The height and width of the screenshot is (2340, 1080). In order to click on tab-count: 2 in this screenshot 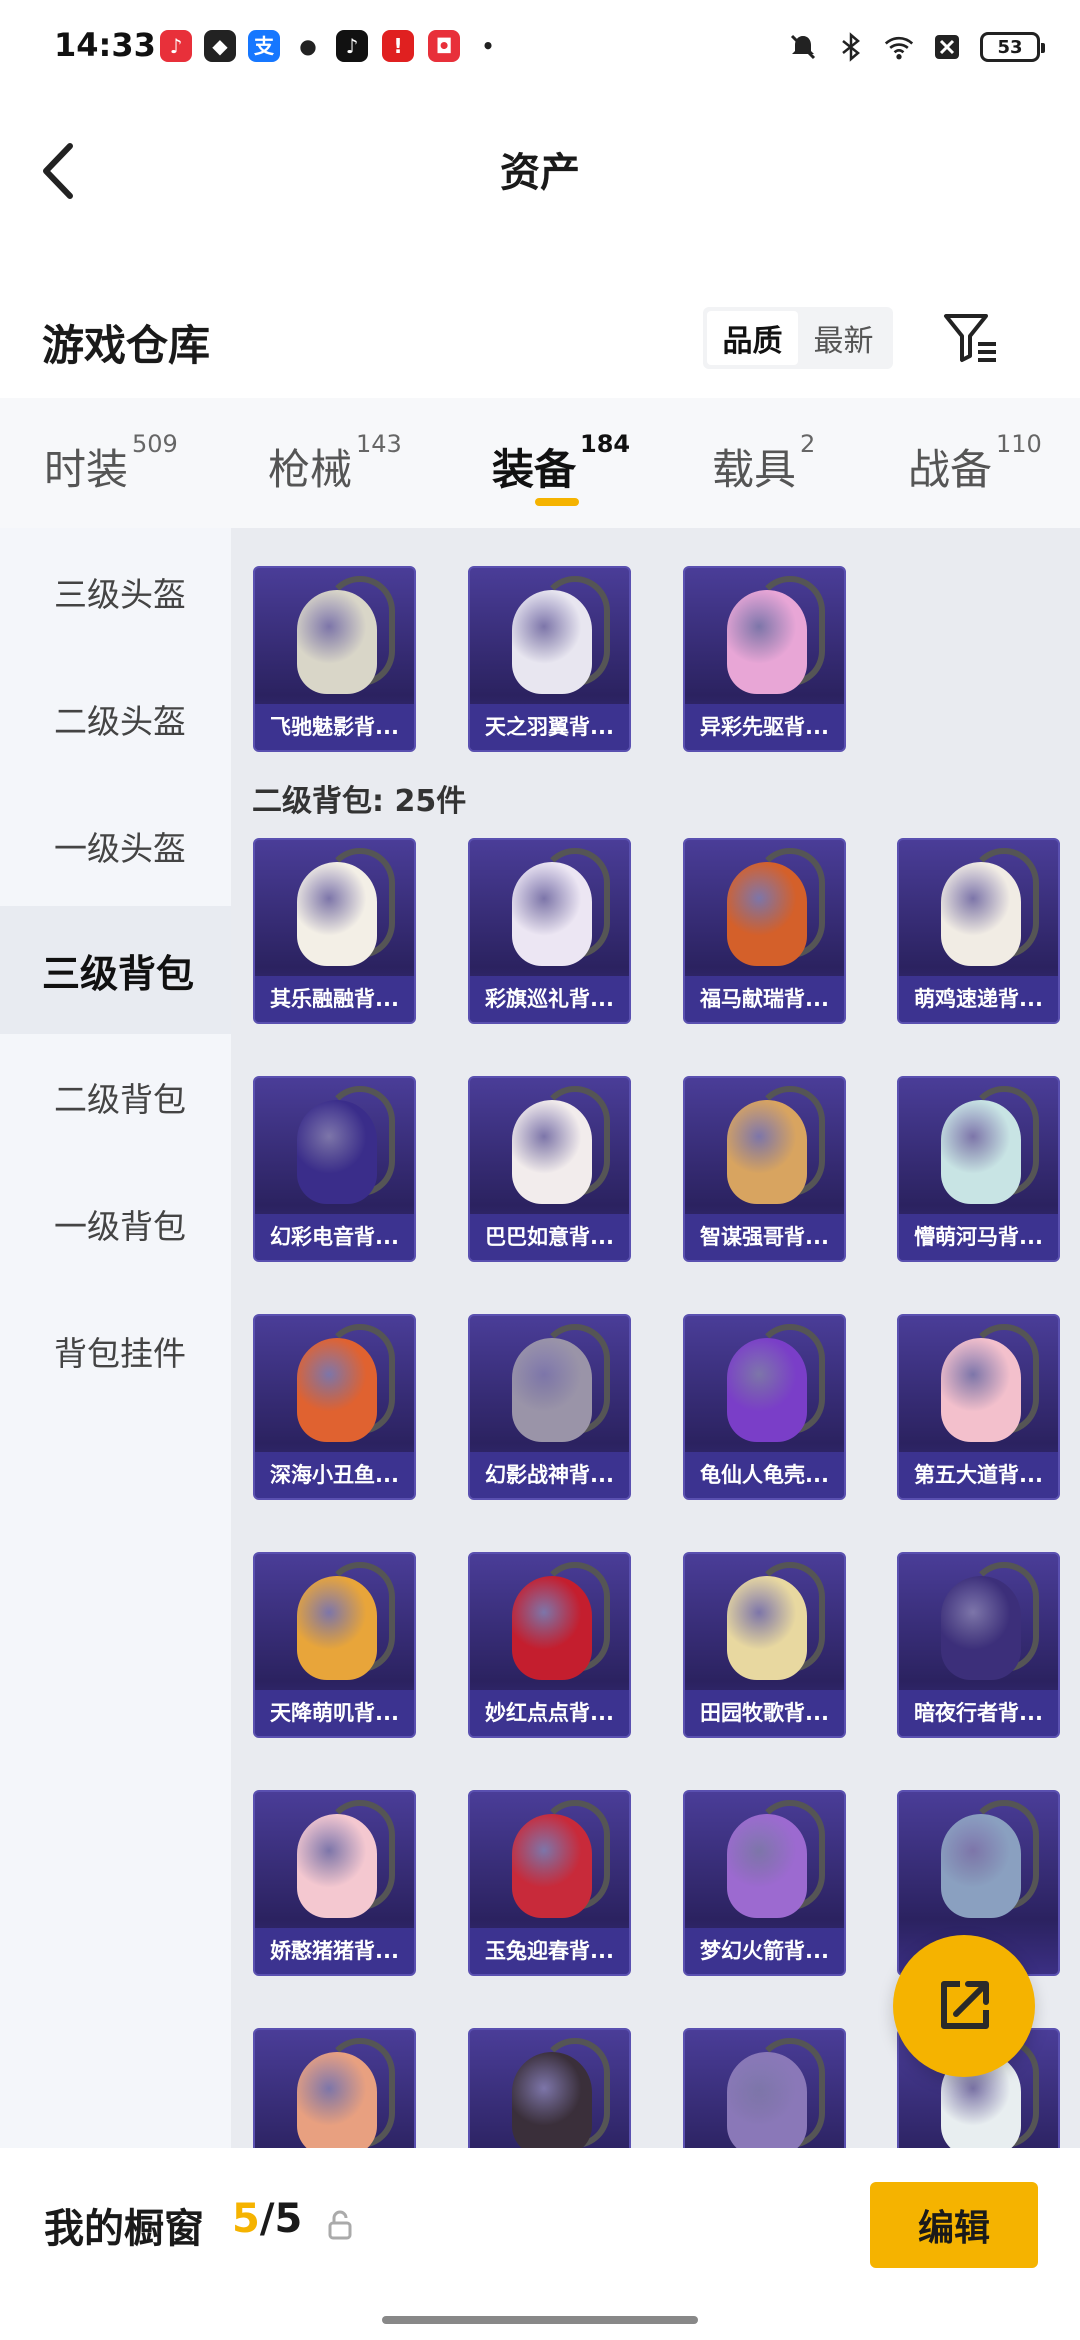, I will do `click(808, 444)`.